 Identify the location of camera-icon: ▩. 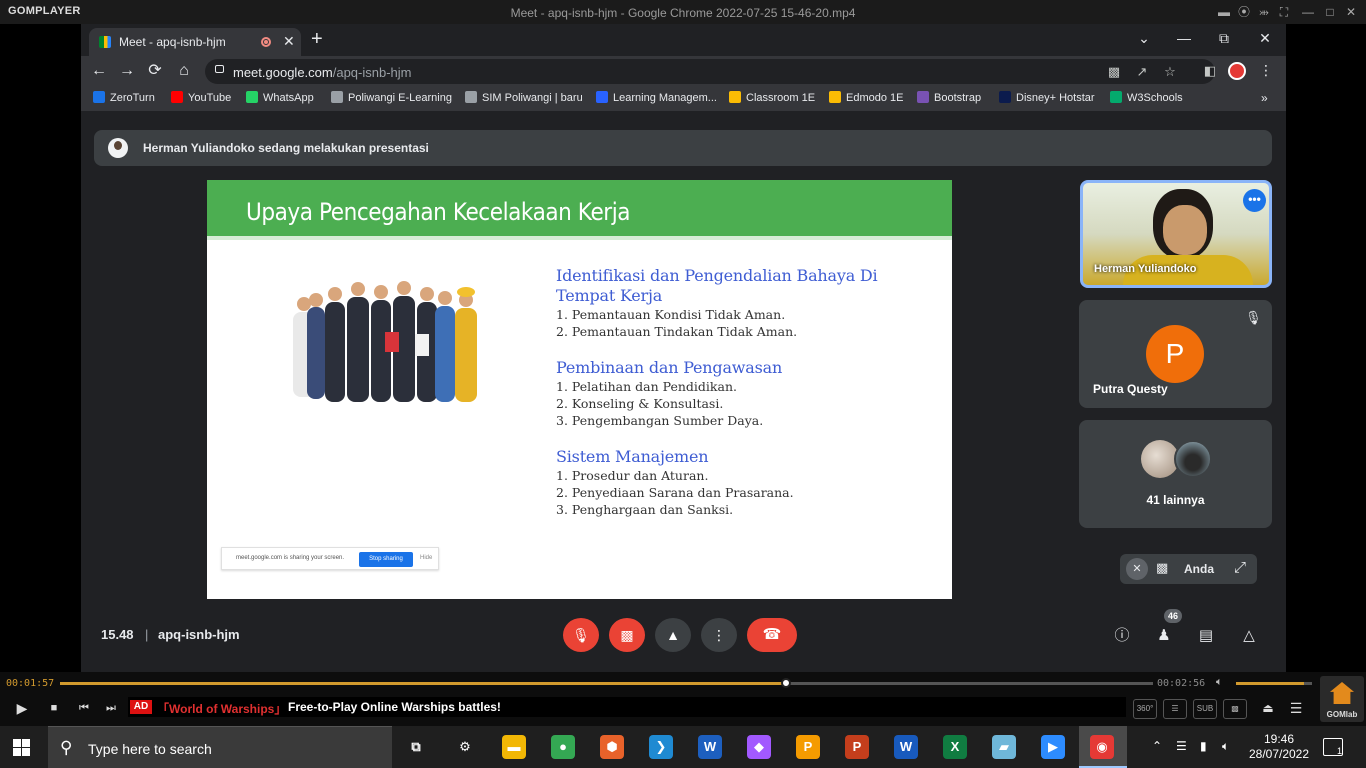
(1114, 72).